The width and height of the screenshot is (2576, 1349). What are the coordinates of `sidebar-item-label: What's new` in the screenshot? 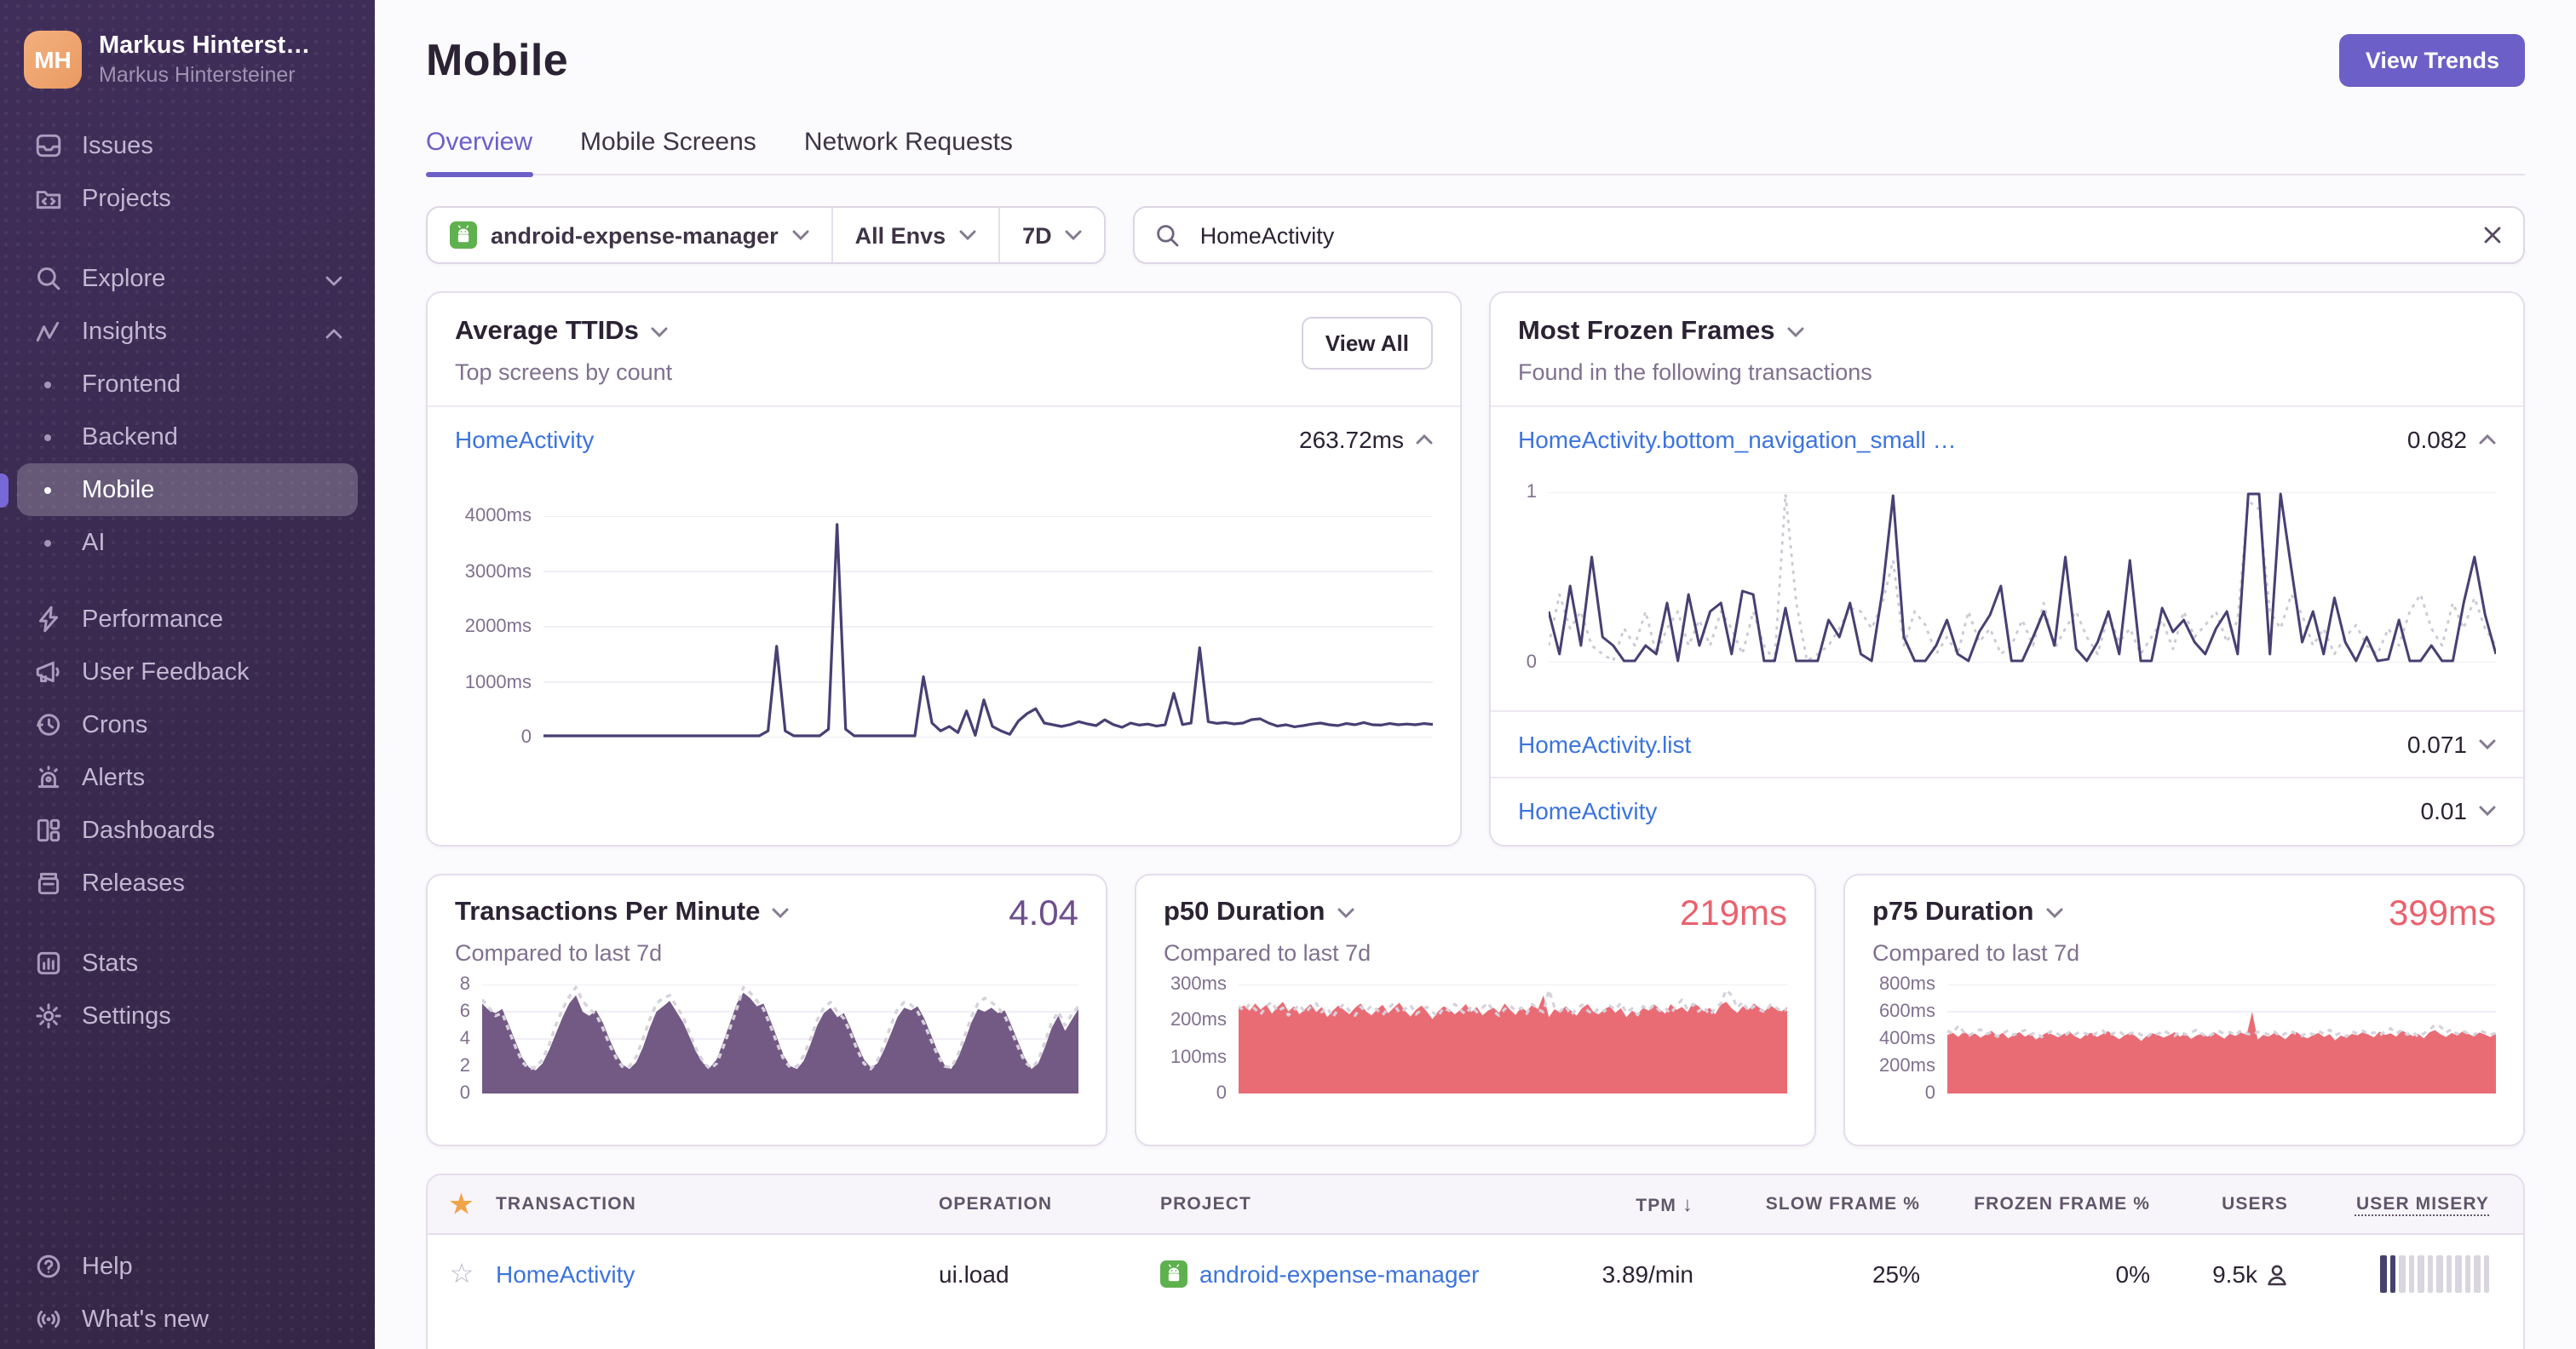 It's located at (145, 1320).